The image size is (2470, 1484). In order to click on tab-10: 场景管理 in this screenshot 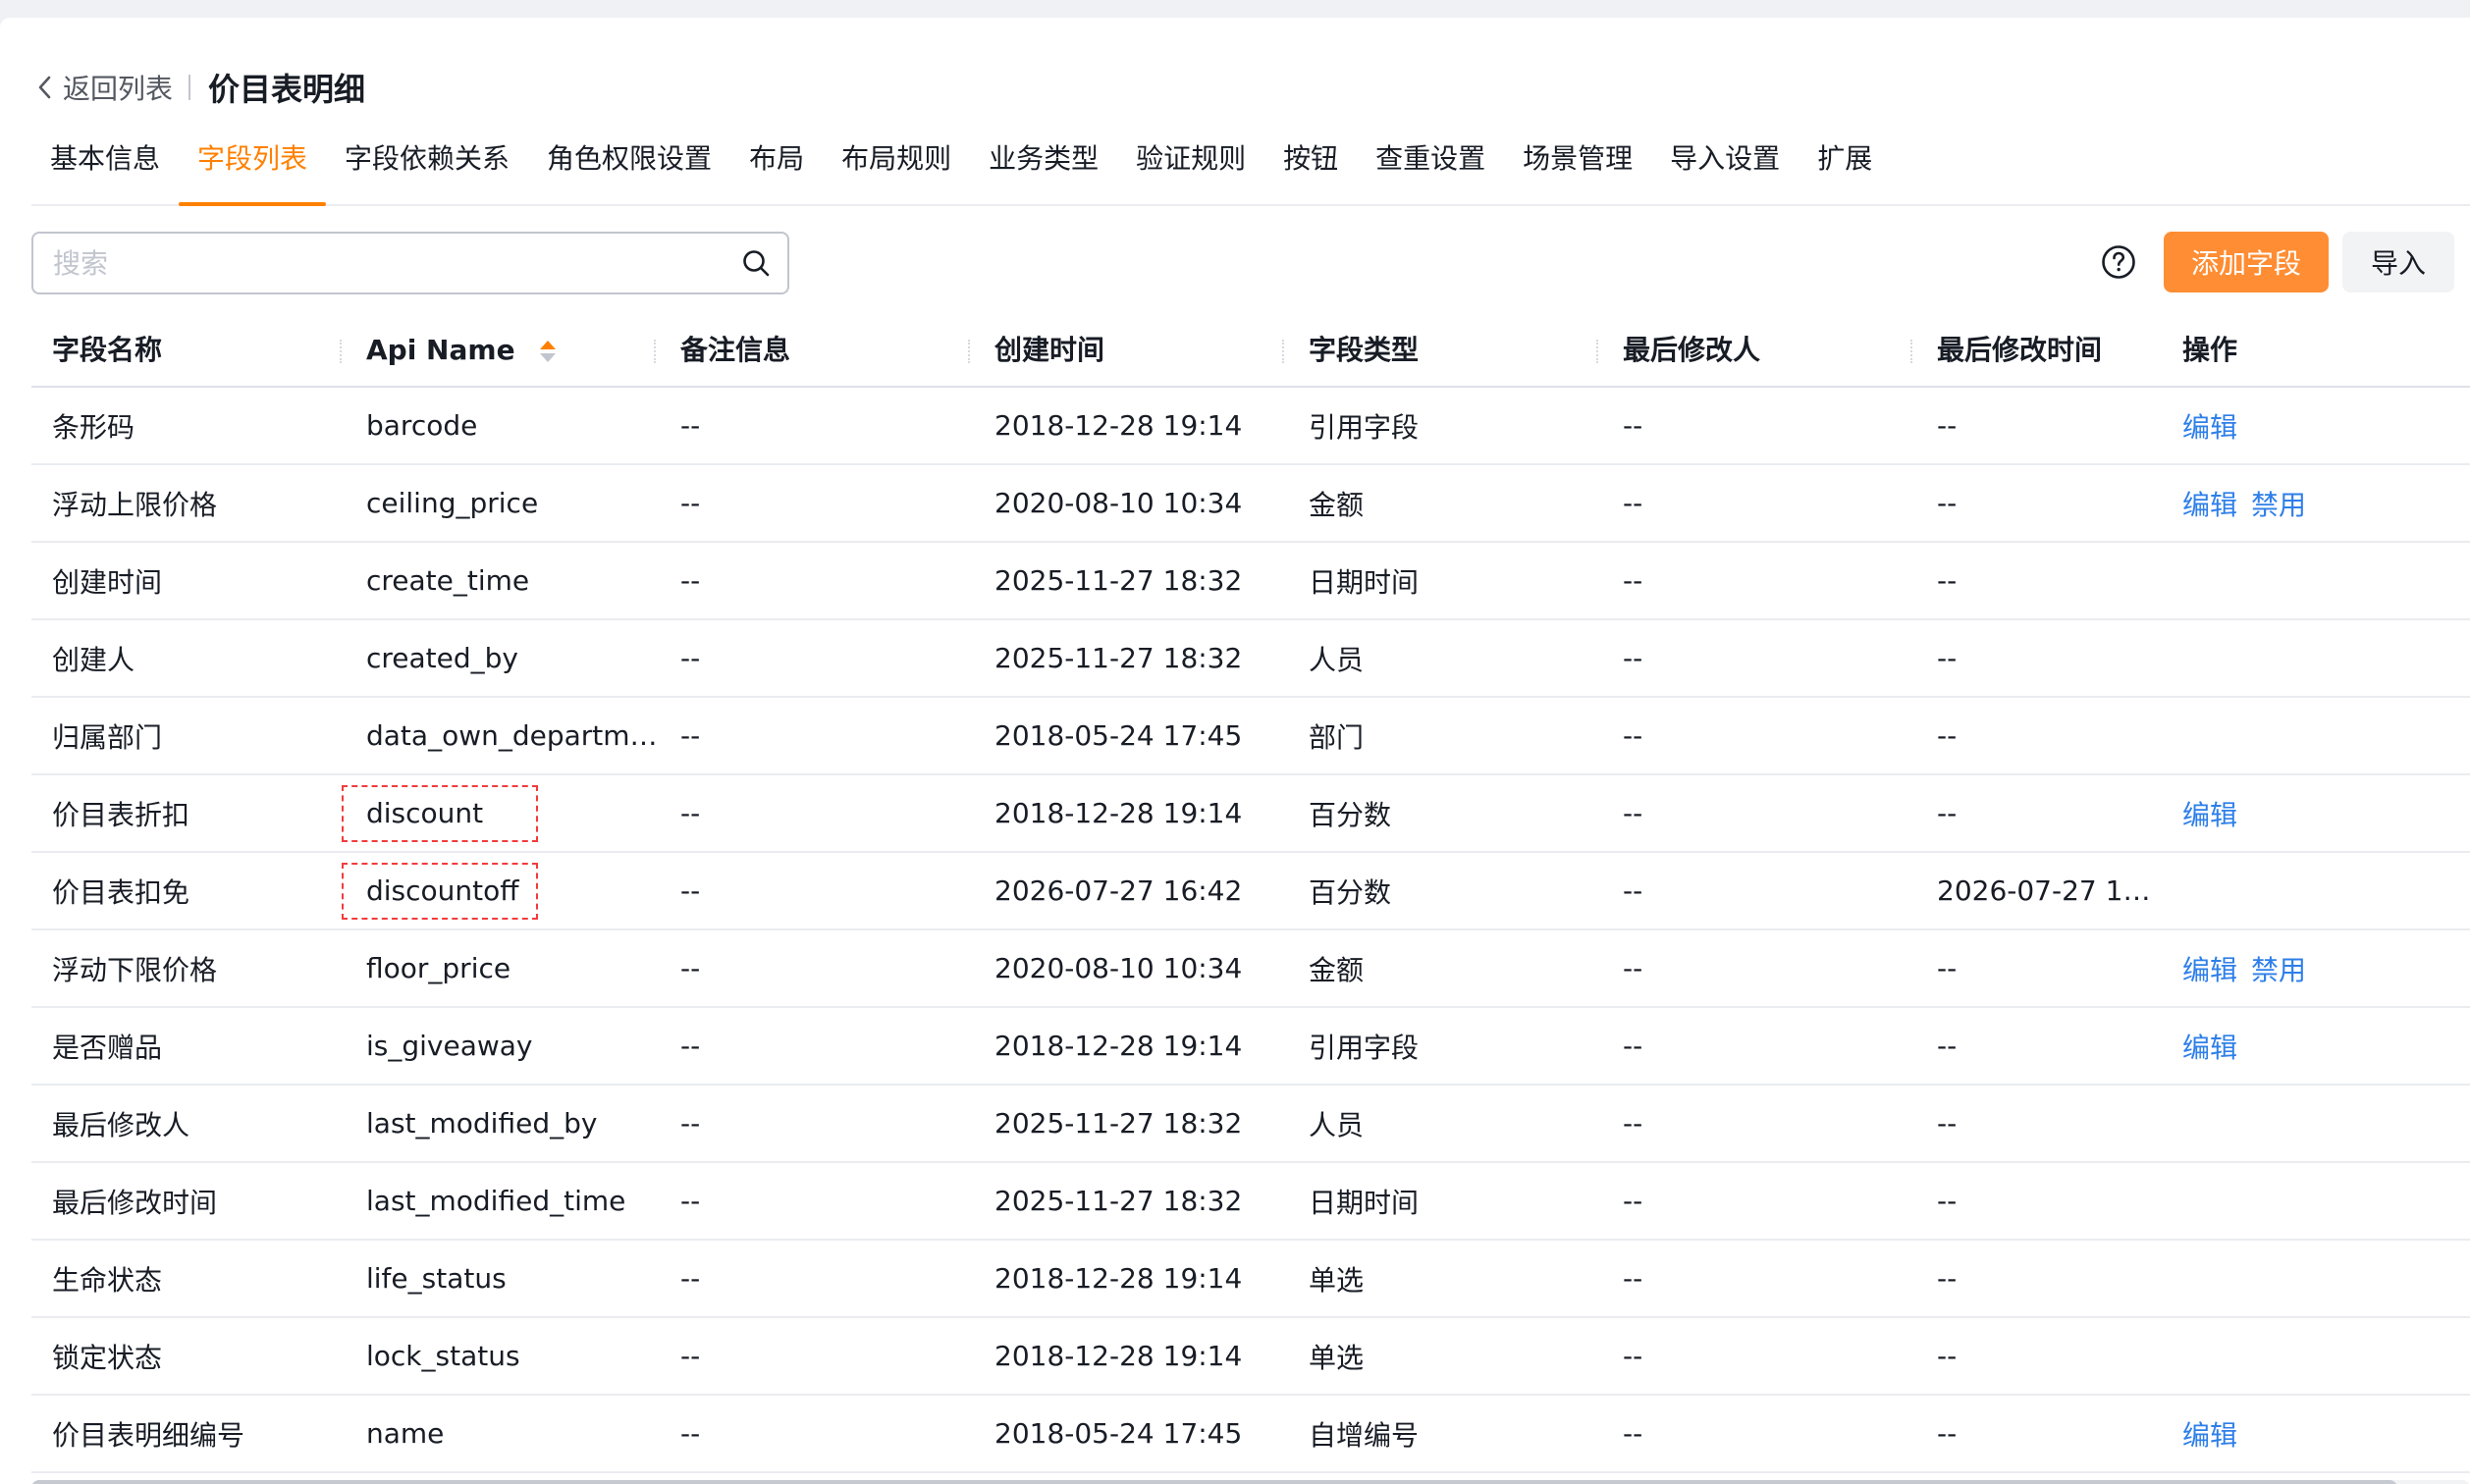, I will do `click(1578, 164)`.